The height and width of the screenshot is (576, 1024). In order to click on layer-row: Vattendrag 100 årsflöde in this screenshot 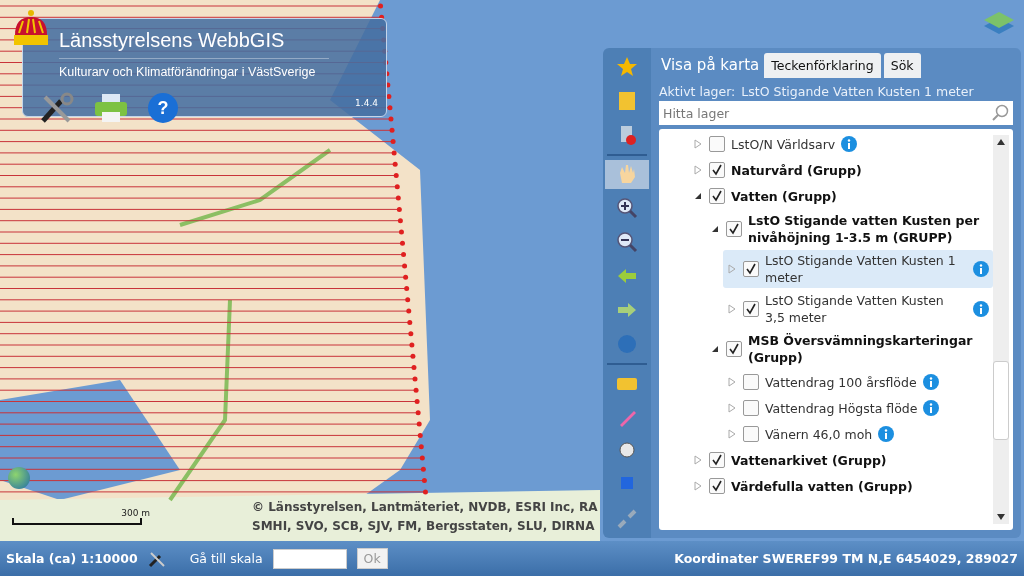, I will do `click(833, 382)`.